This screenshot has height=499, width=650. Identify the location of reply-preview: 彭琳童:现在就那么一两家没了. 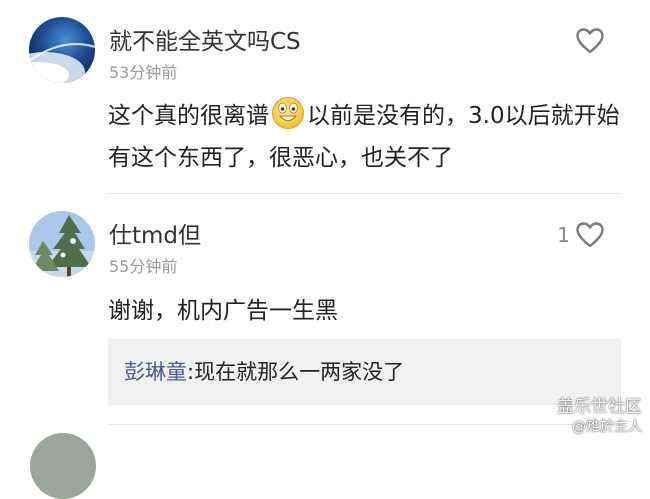
(364, 372).